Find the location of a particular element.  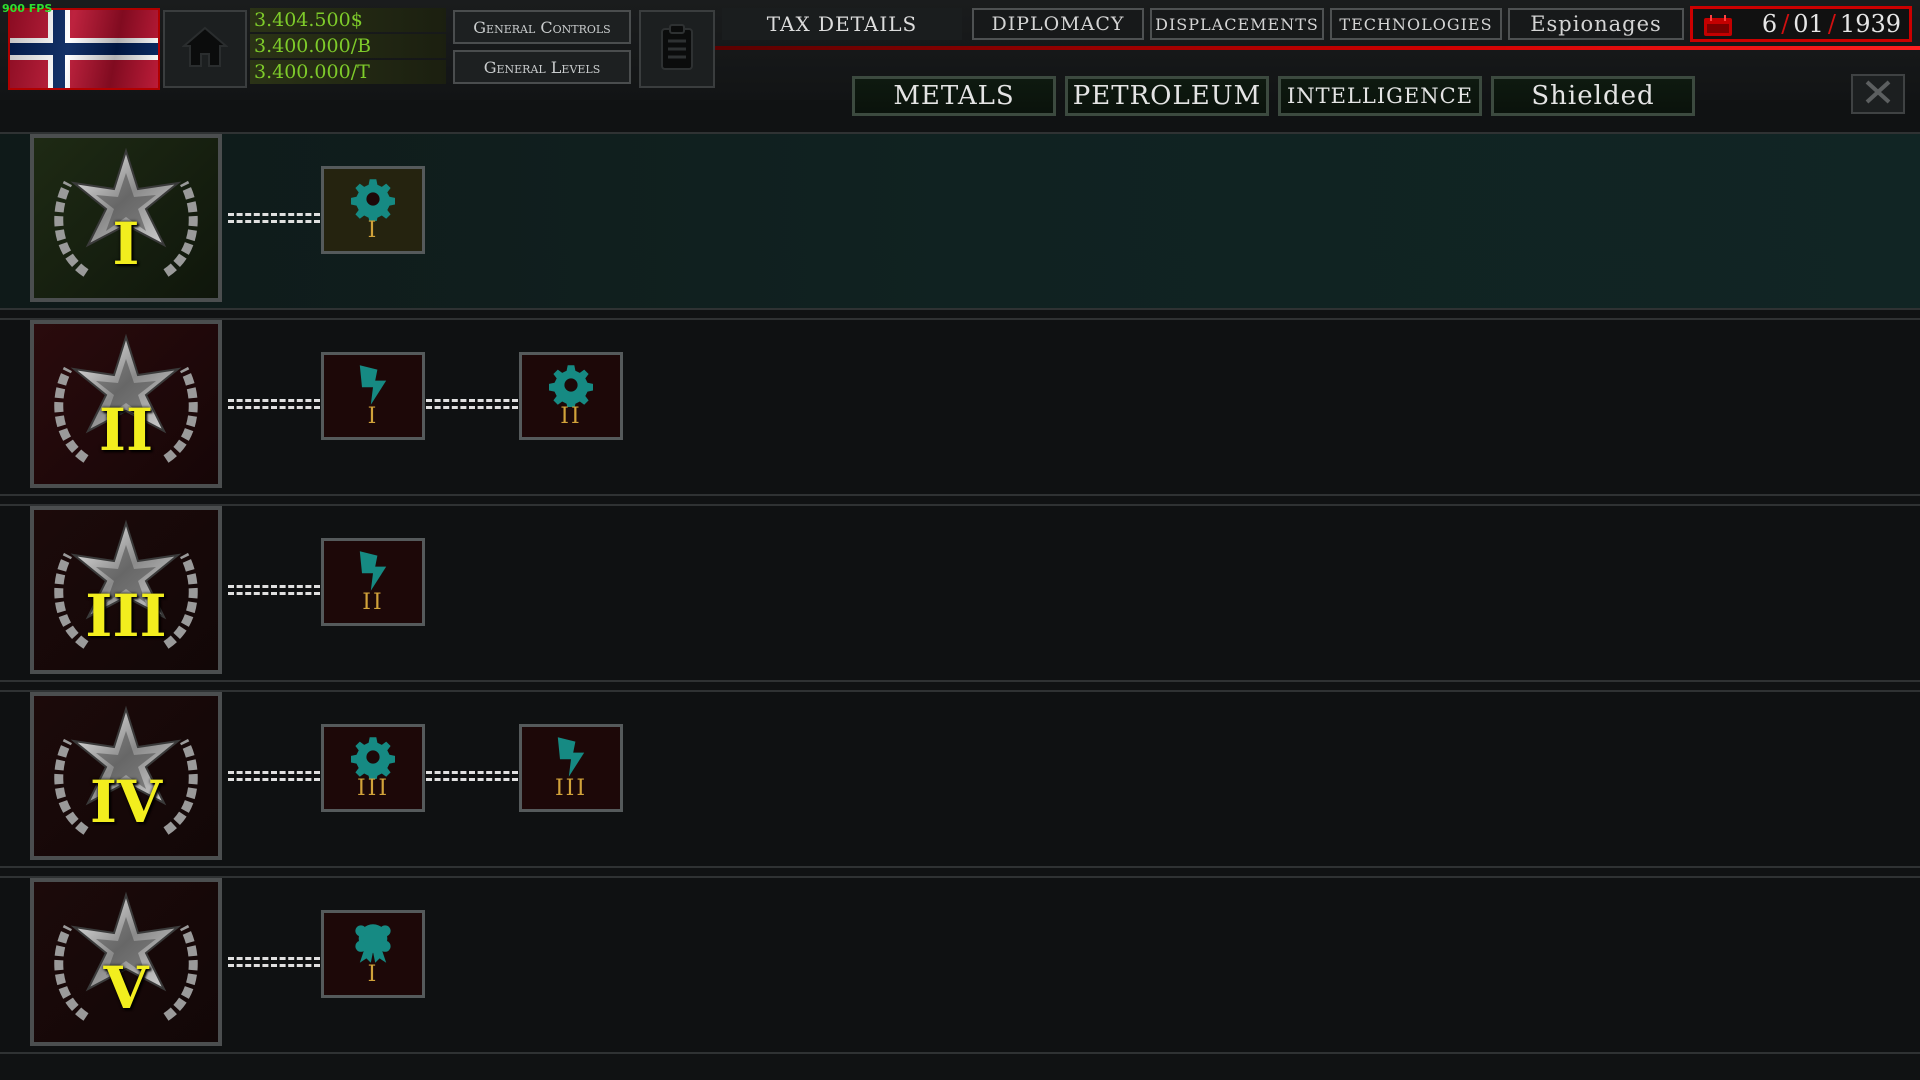

date-year: 1939 is located at coordinates (1870, 24).